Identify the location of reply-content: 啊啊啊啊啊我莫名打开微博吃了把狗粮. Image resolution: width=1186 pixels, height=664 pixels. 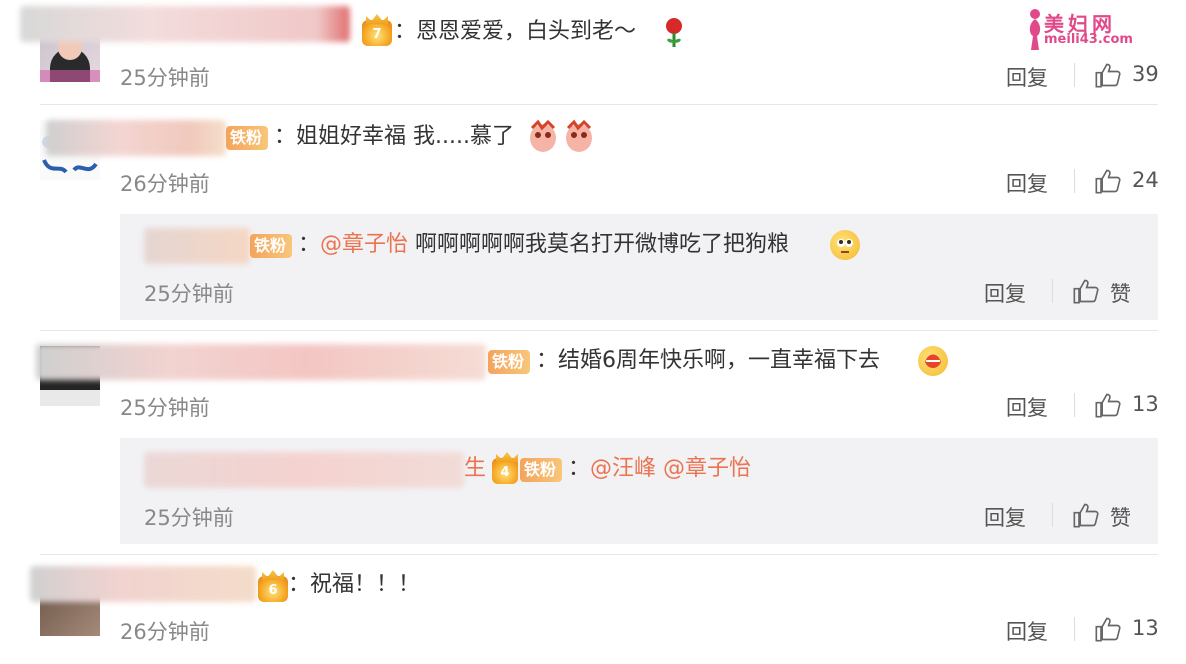
(599, 244).